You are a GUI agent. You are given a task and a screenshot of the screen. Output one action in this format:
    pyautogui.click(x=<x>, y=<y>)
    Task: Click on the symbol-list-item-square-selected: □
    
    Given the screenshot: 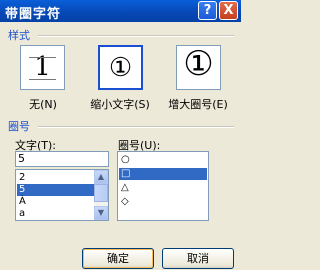 What is the action you would take?
    pyautogui.click(x=163, y=174)
    